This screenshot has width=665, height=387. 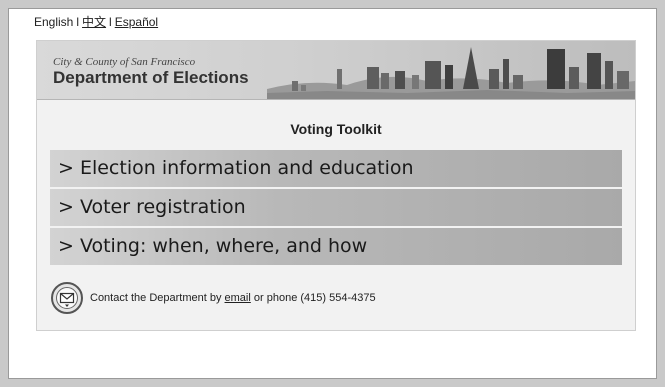 What do you see at coordinates (136, 22) in the screenshot?
I see `language-spanish-link: Español` at bounding box center [136, 22].